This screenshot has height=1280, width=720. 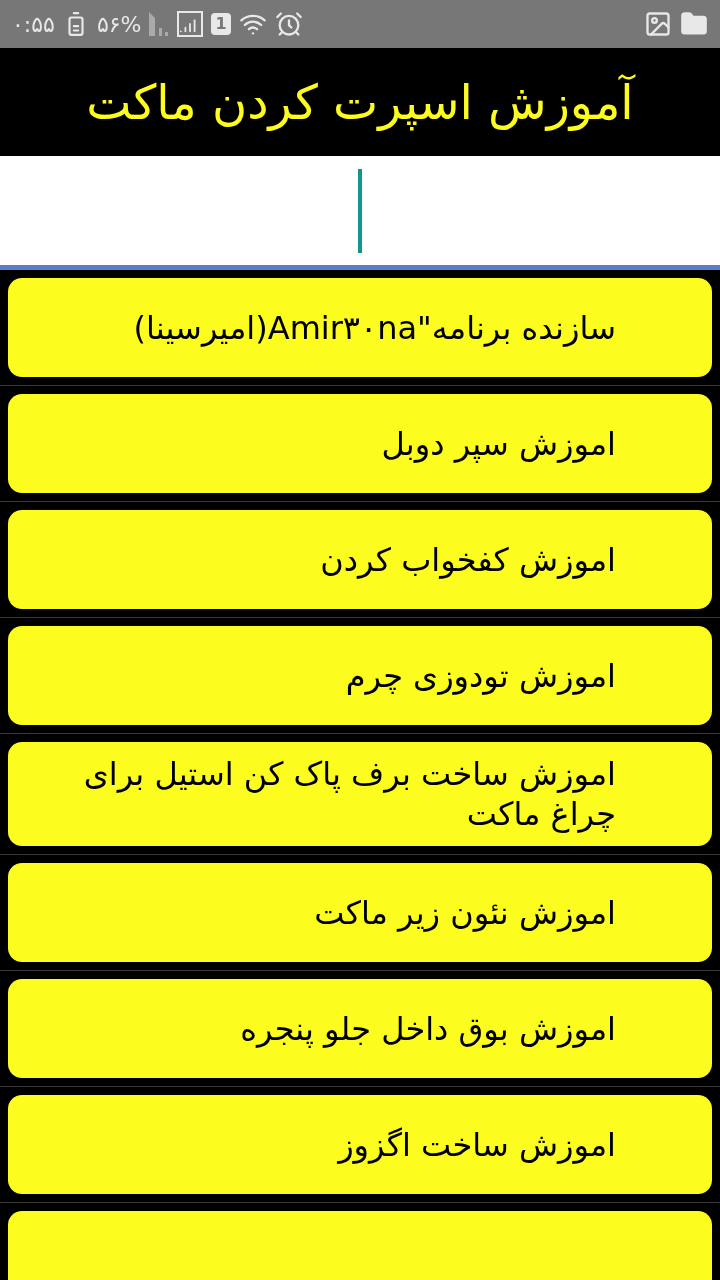 What do you see at coordinates (288, 24) in the screenshot?
I see `alarm-icon` at bounding box center [288, 24].